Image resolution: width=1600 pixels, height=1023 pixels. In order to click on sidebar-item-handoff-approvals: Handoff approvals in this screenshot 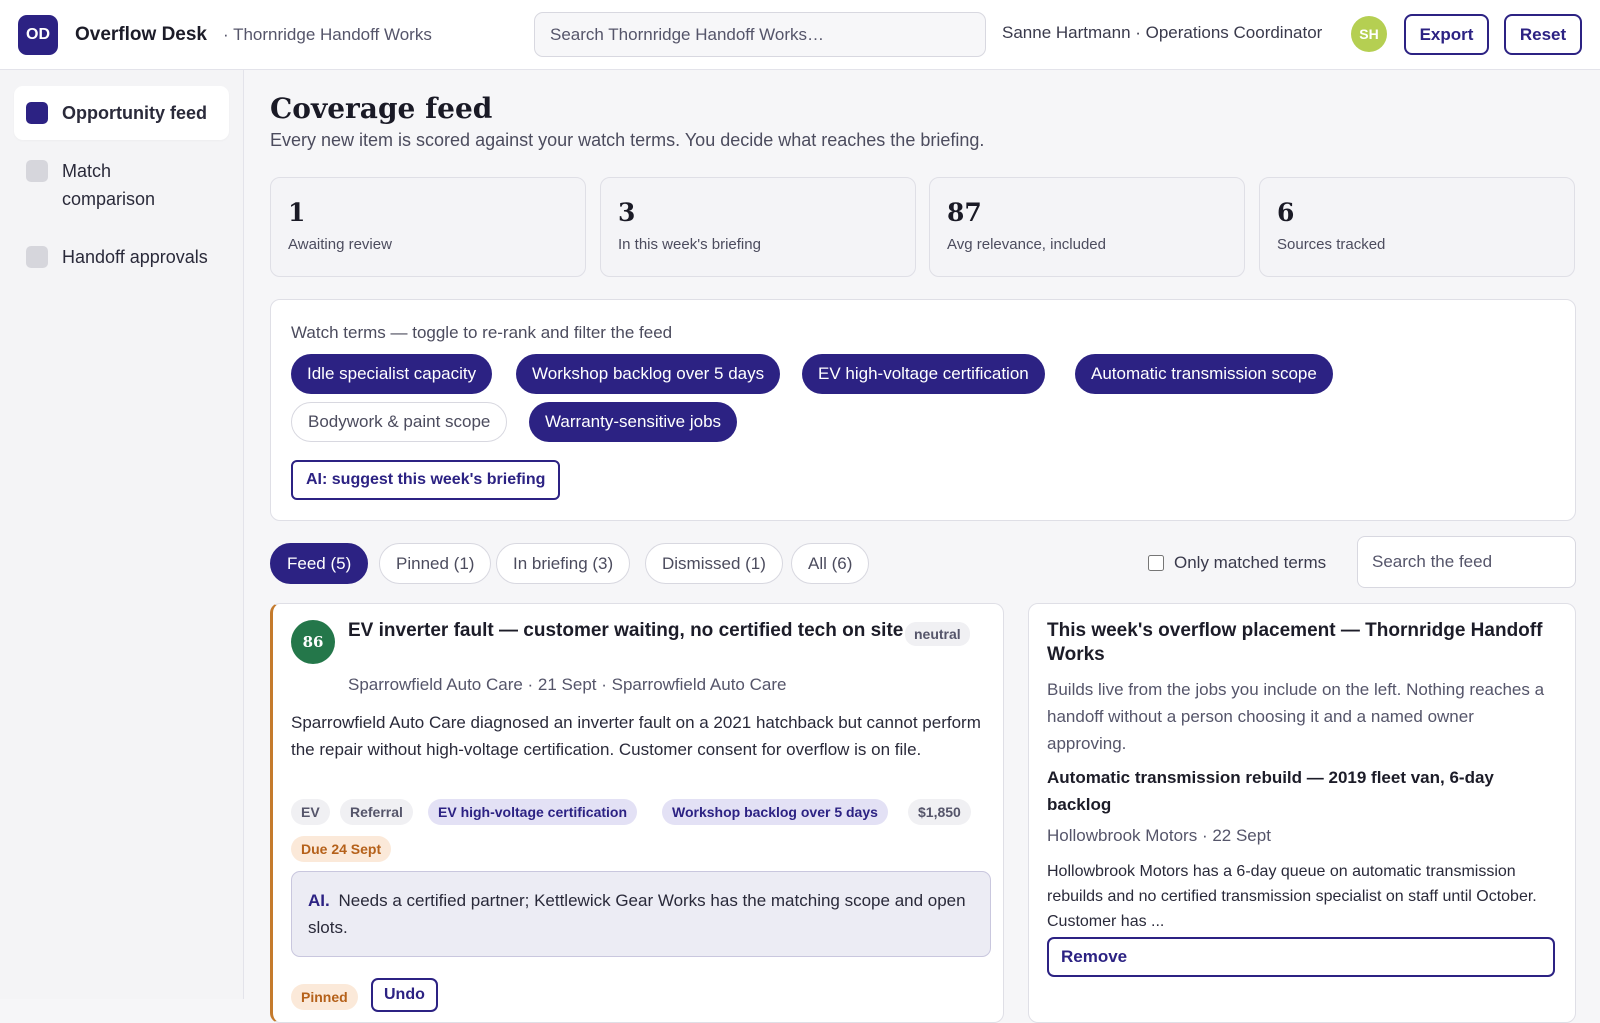, I will do `click(121, 257)`.